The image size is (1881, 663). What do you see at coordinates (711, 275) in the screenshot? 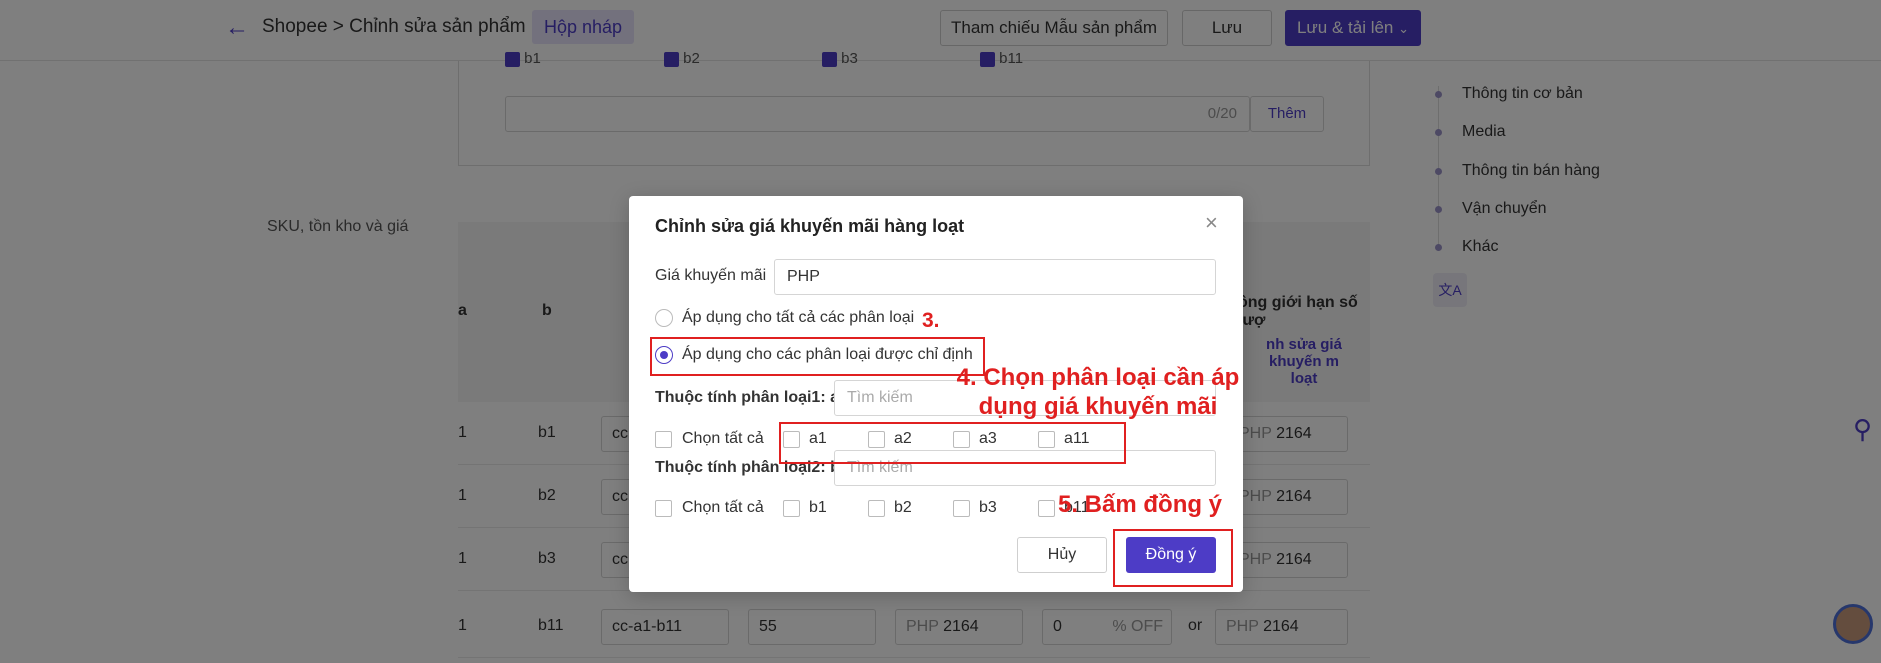
I see `promo-price-label: Giá khuyến mãi` at bounding box center [711, 275].